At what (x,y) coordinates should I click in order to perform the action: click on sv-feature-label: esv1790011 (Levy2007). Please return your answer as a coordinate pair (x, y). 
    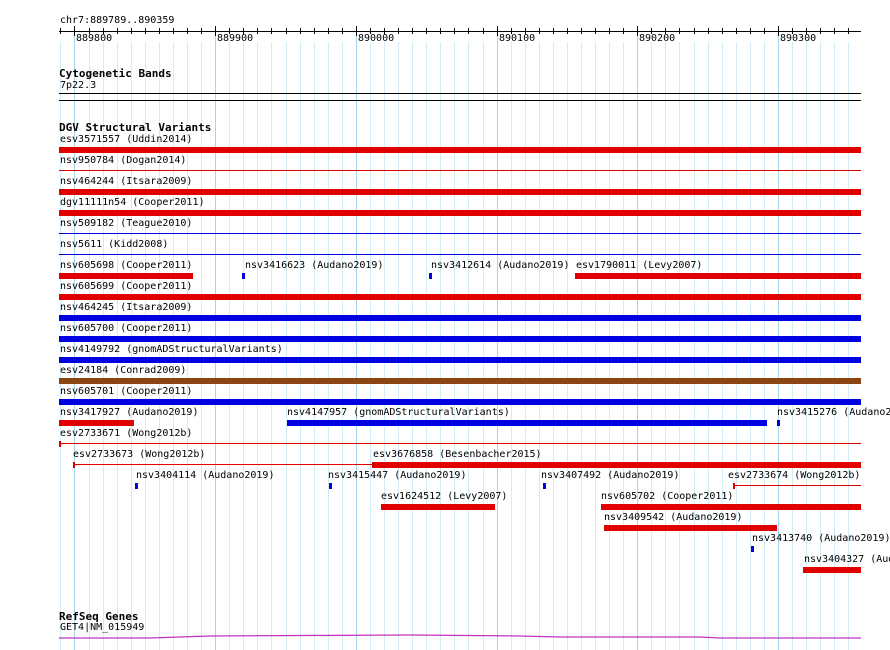
    Looking at the image, I should click on (639, 266).